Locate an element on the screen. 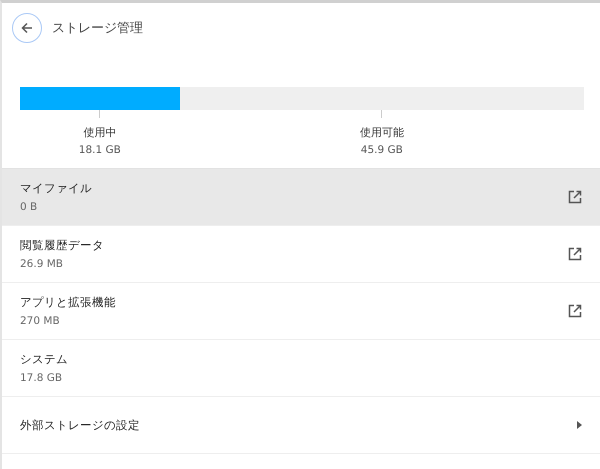 The width and height of the screenshot is (600, 469). row-size: 17.8 GB is located at coordinates (42, 378).